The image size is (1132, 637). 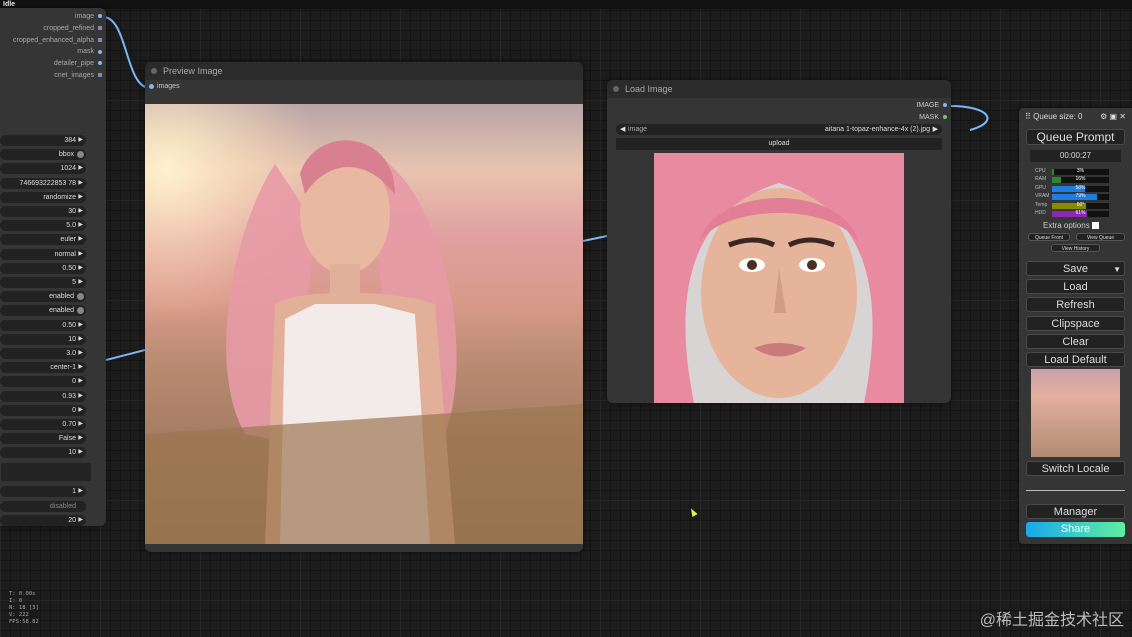 What do you see at coordinates (1075, 137) in the screenshot?
I see `queue-prompt-button: Queue Prompt` at bounding box center [1075, 137].